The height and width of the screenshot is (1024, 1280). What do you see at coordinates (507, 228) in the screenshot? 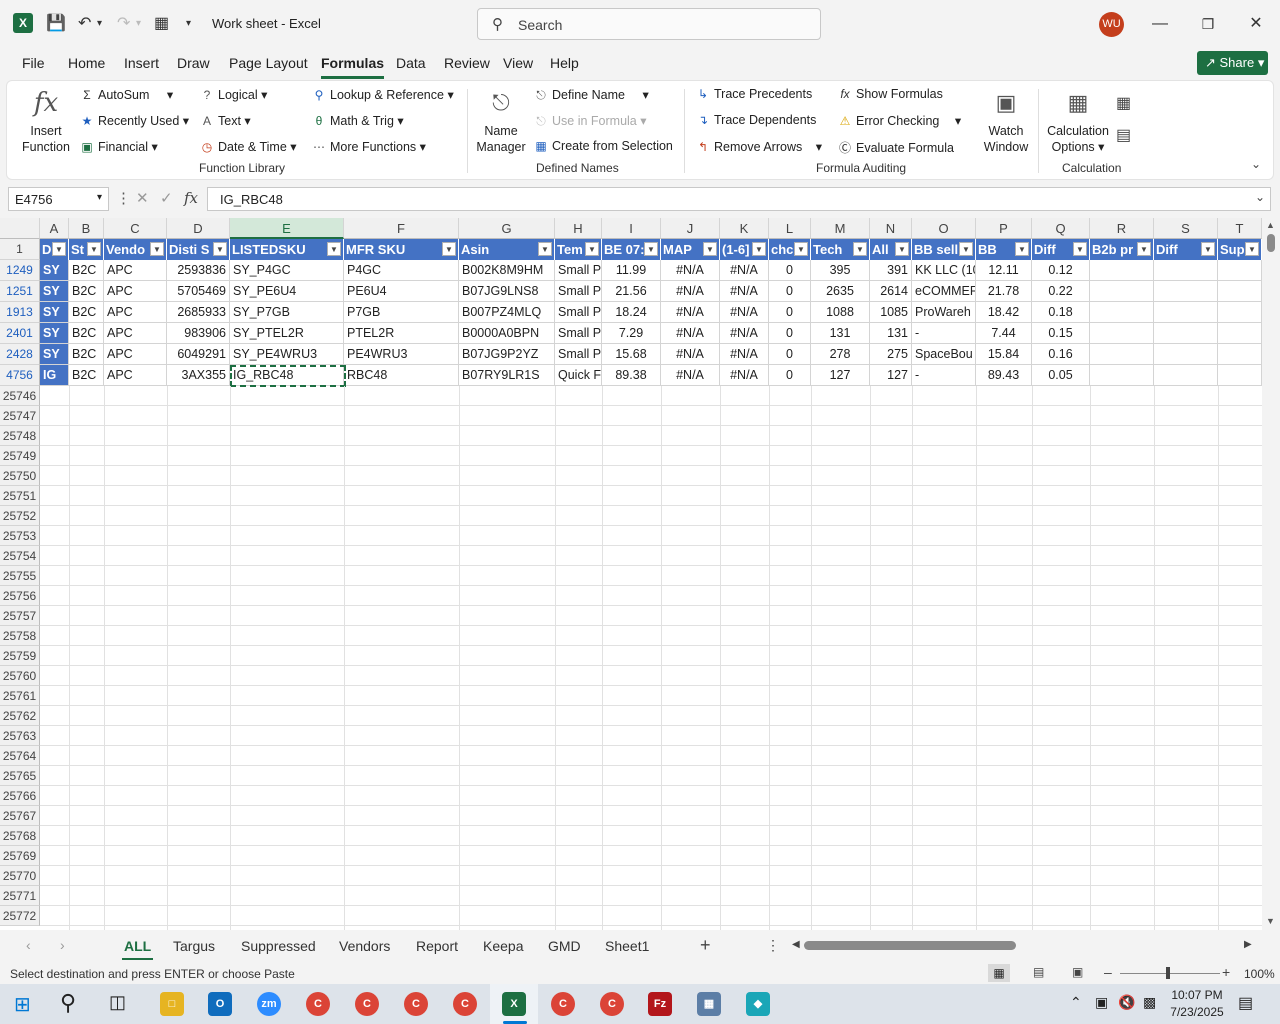
I see `column-header-g: G` at bounding box center [507, 228].